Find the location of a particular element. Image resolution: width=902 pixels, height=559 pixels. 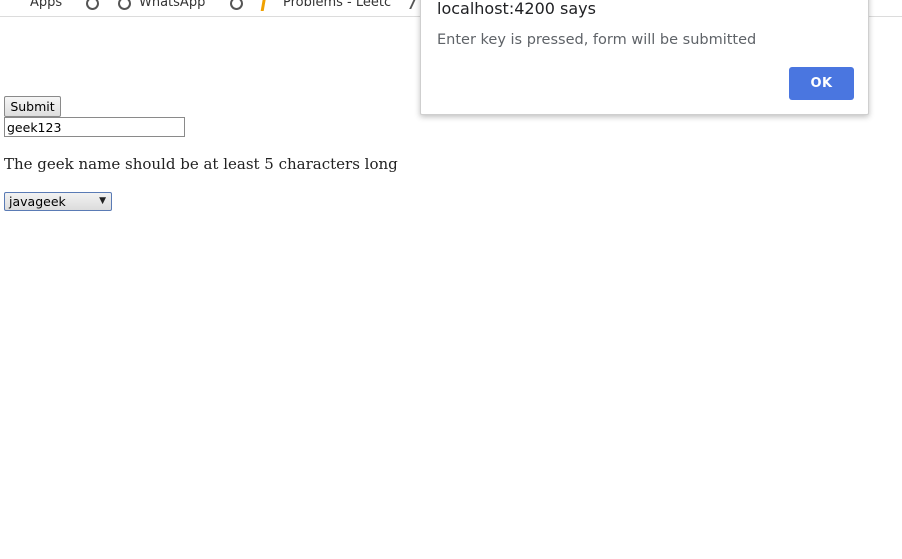

bookmark-globe is located at coordinates (96, 6).